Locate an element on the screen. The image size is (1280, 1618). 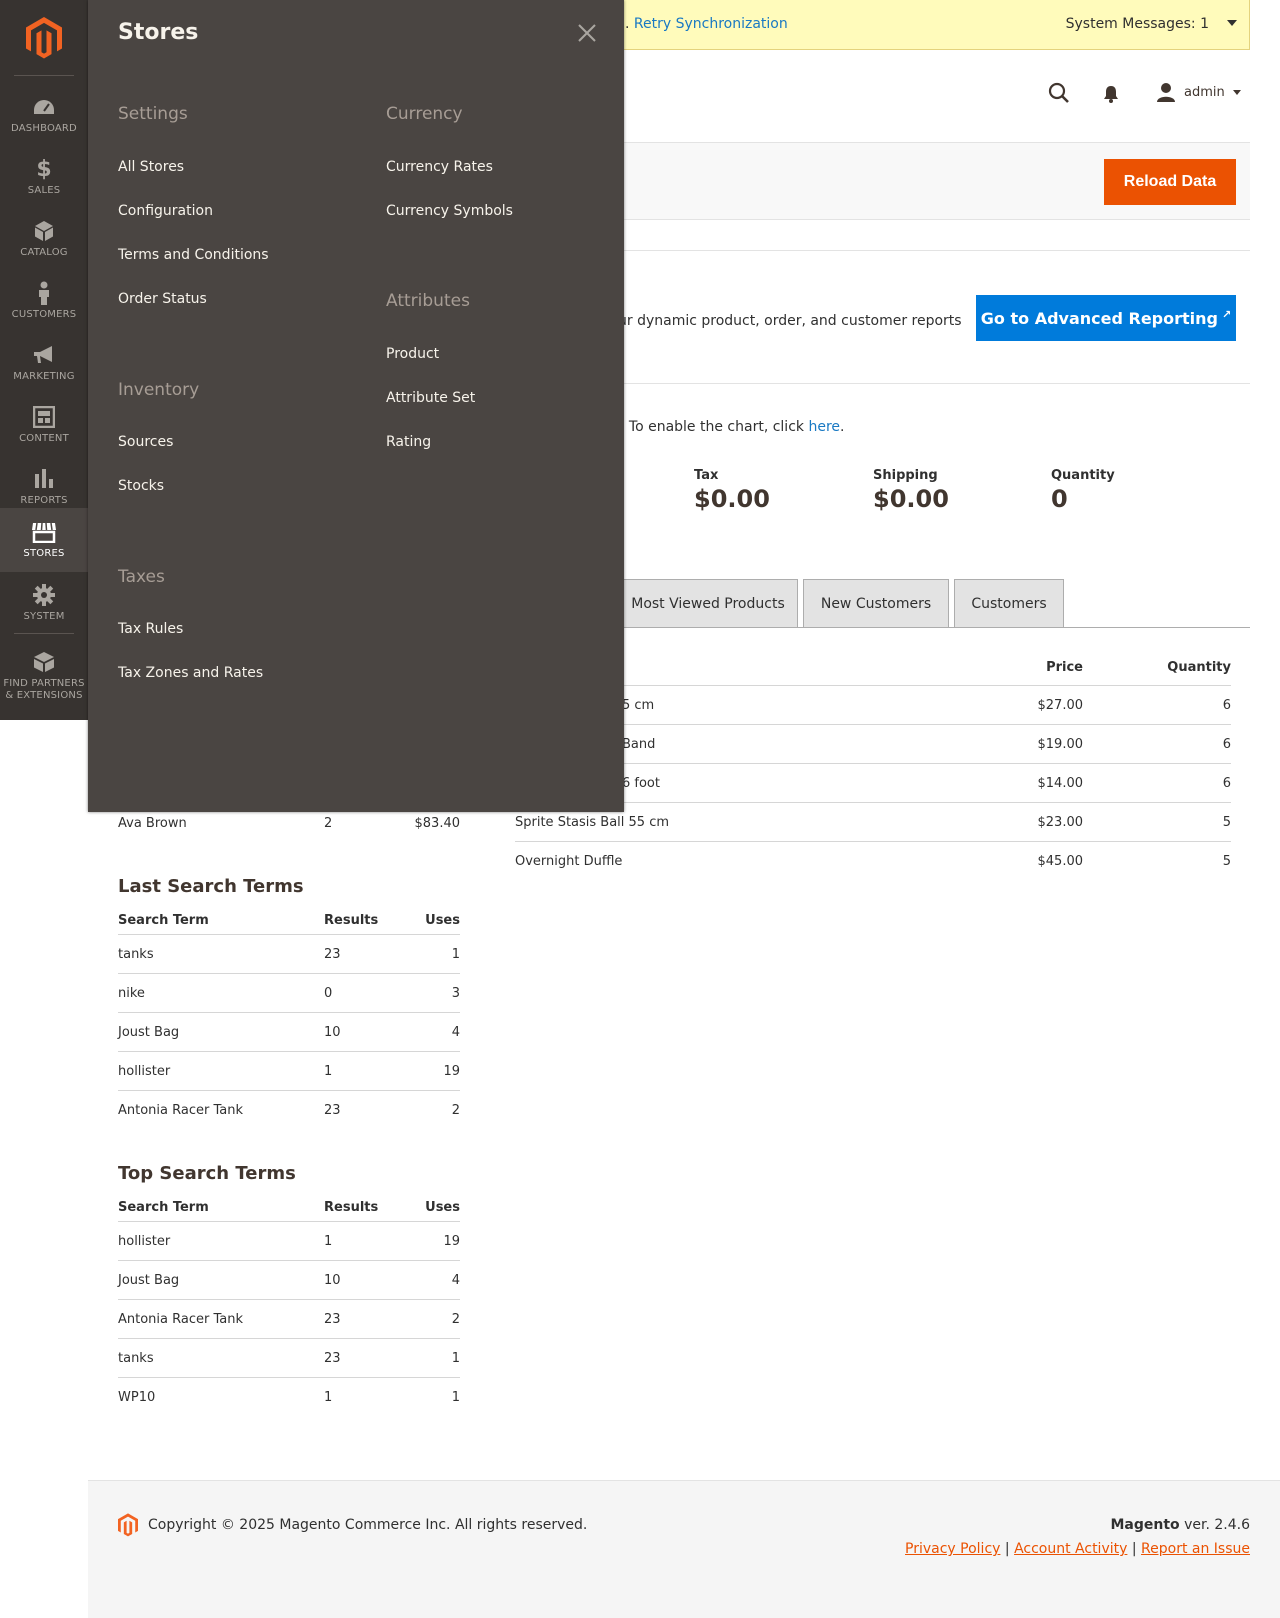
retry-sync-link: . Retry Synchronization is located at coordinates (706, 24).